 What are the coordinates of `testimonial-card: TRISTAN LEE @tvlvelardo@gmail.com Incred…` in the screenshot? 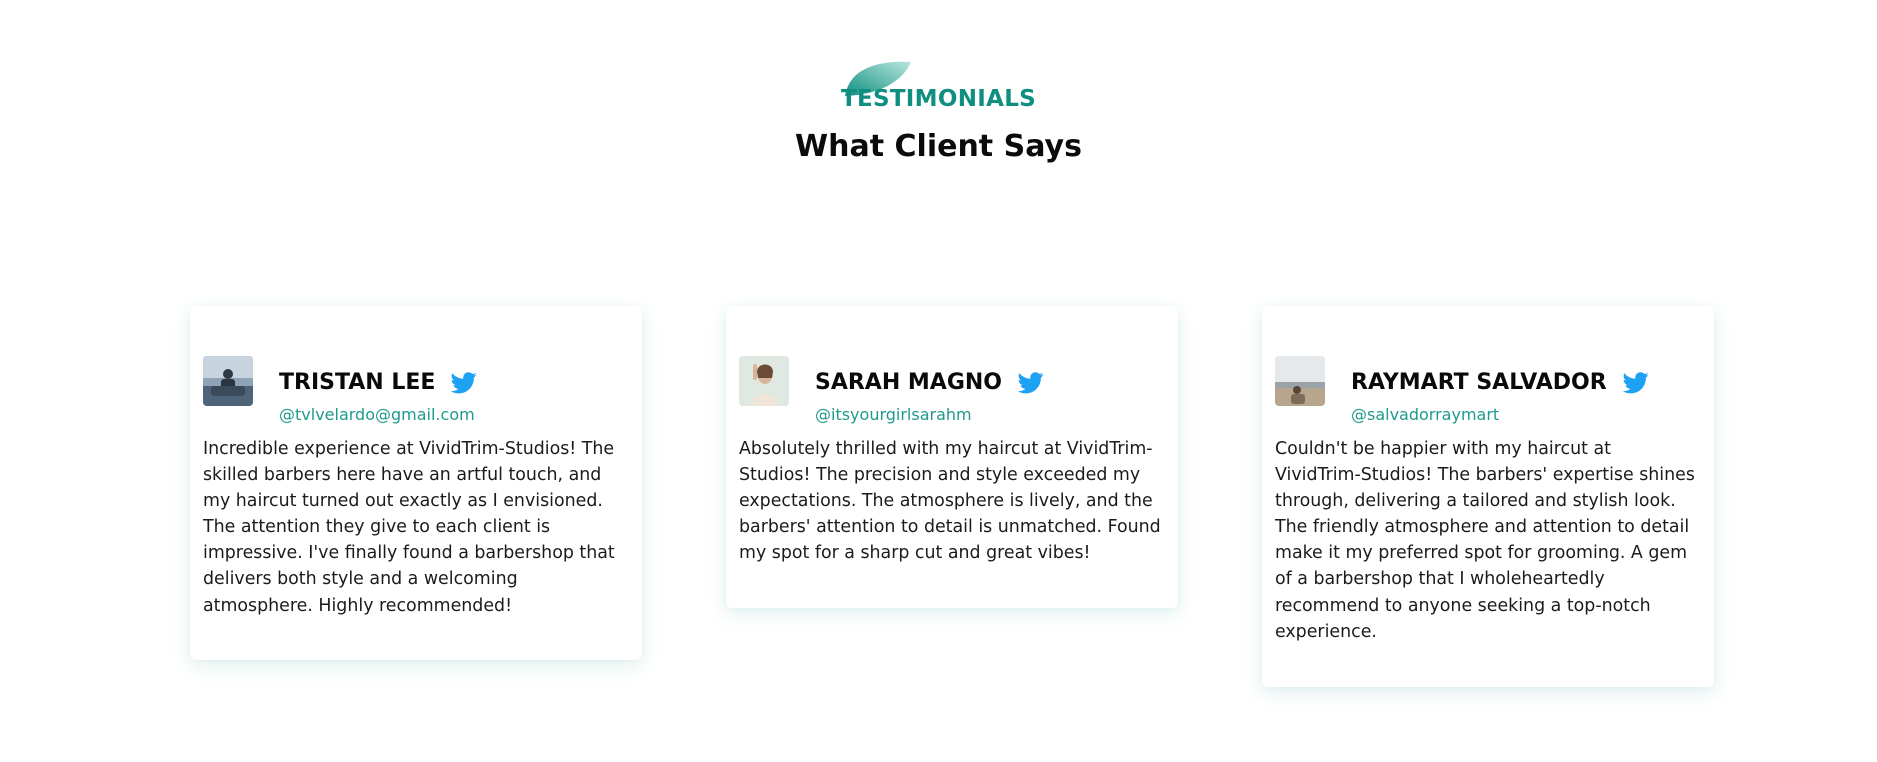 It's located at (416, 483).